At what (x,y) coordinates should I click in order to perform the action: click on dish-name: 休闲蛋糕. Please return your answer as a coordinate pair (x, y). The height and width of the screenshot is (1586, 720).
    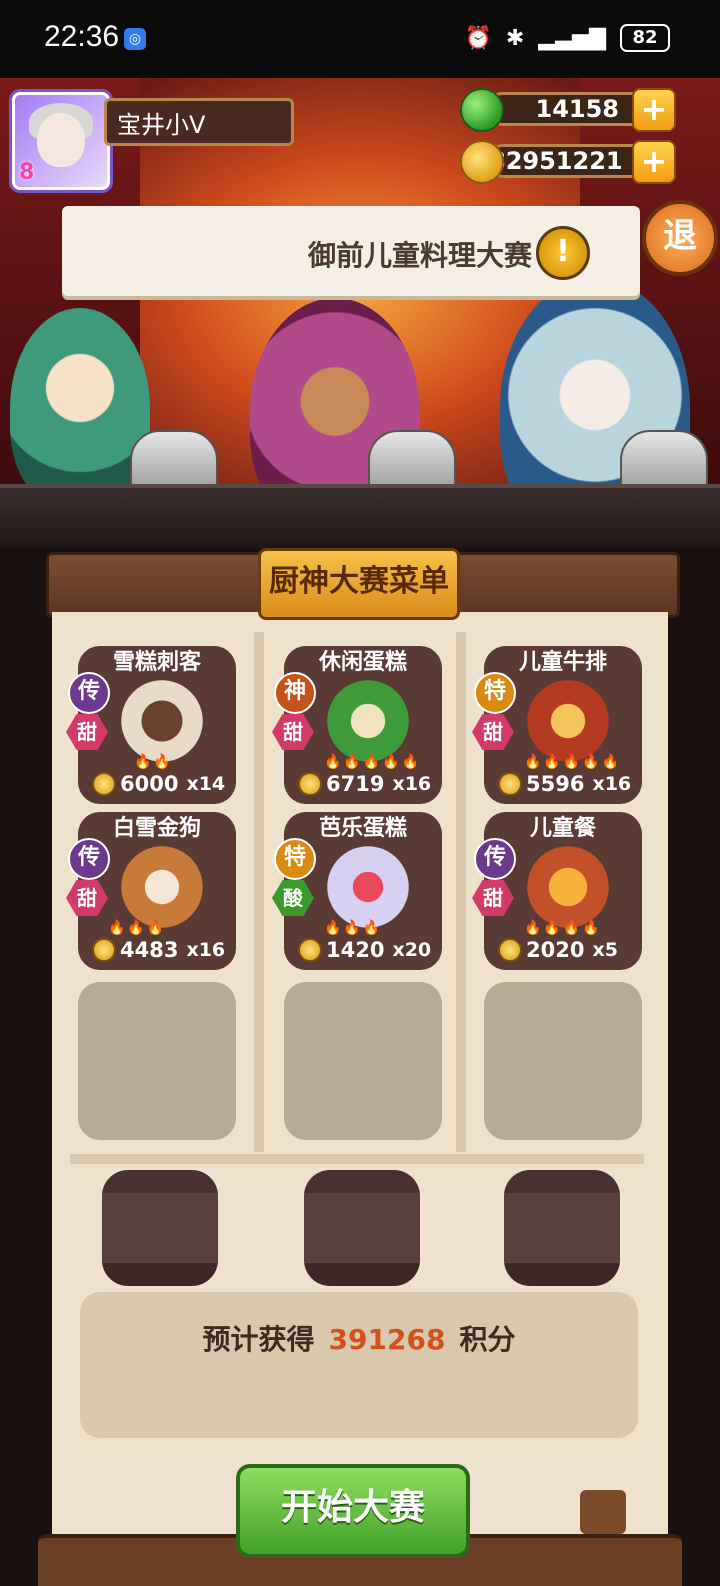
    Looking at the image, I should click on (362, 662).